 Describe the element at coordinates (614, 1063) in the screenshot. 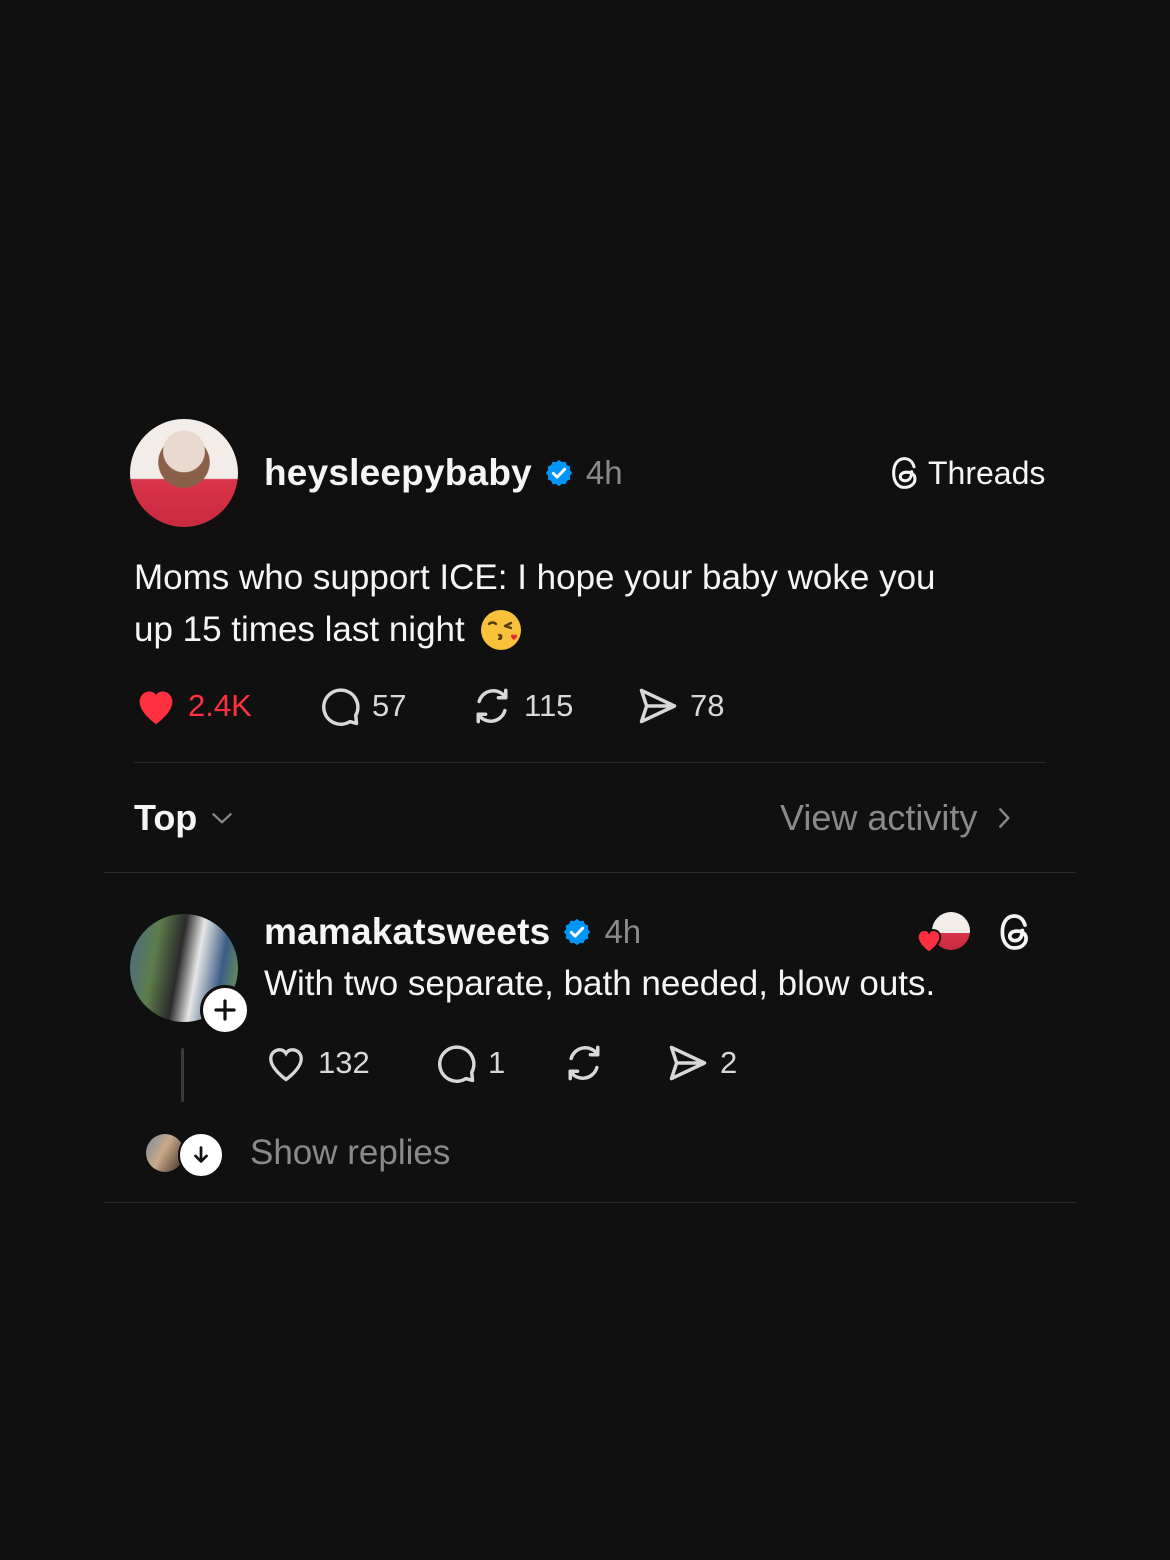

I see `reply-repost-button` at that location.